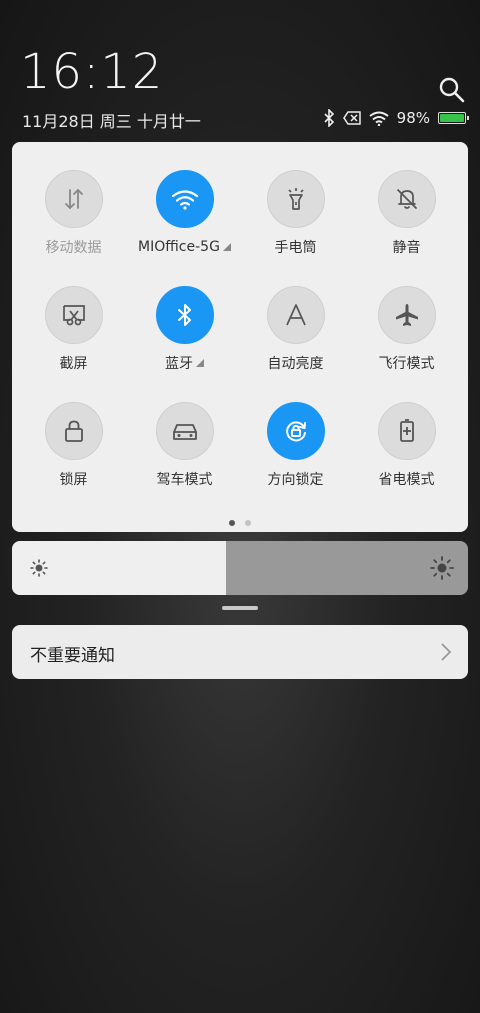 This screenshot has width=480, height=1013. I want to click on lock-icon, so click(73, 431).